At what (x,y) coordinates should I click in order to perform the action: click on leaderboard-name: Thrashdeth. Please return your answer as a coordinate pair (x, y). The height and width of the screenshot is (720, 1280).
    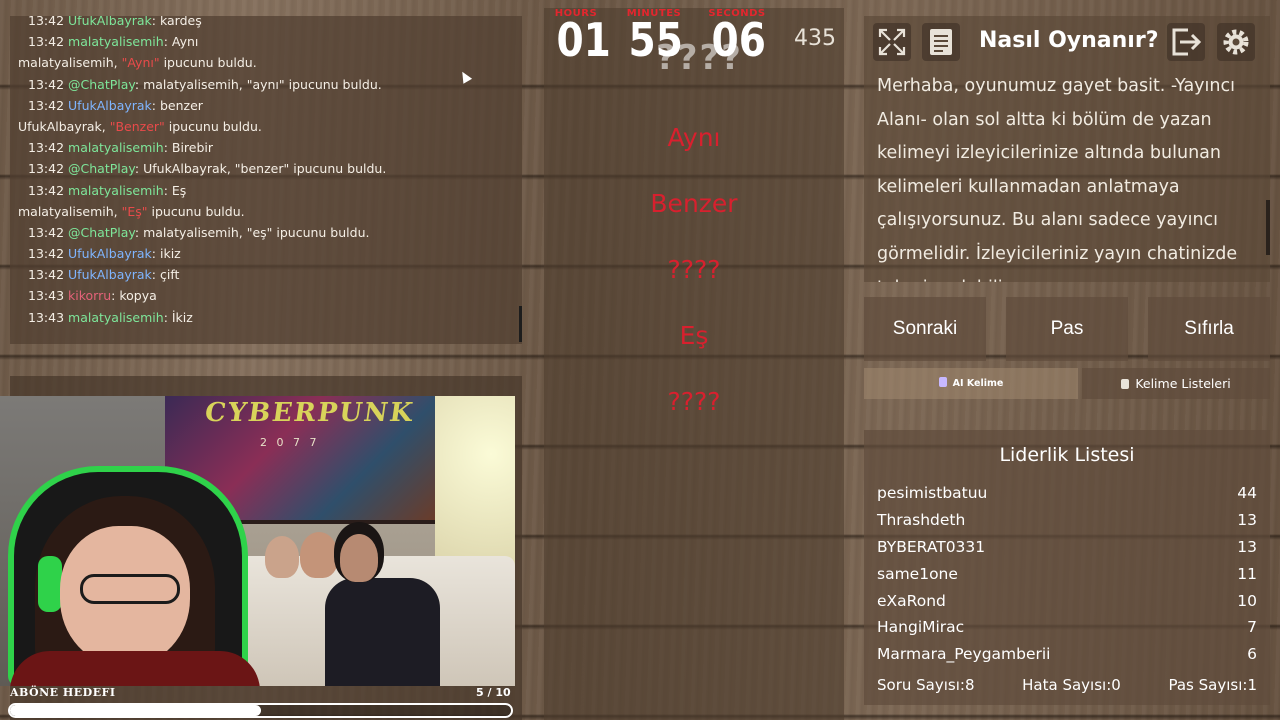
    Looking at the image, I should click on (921, 519).